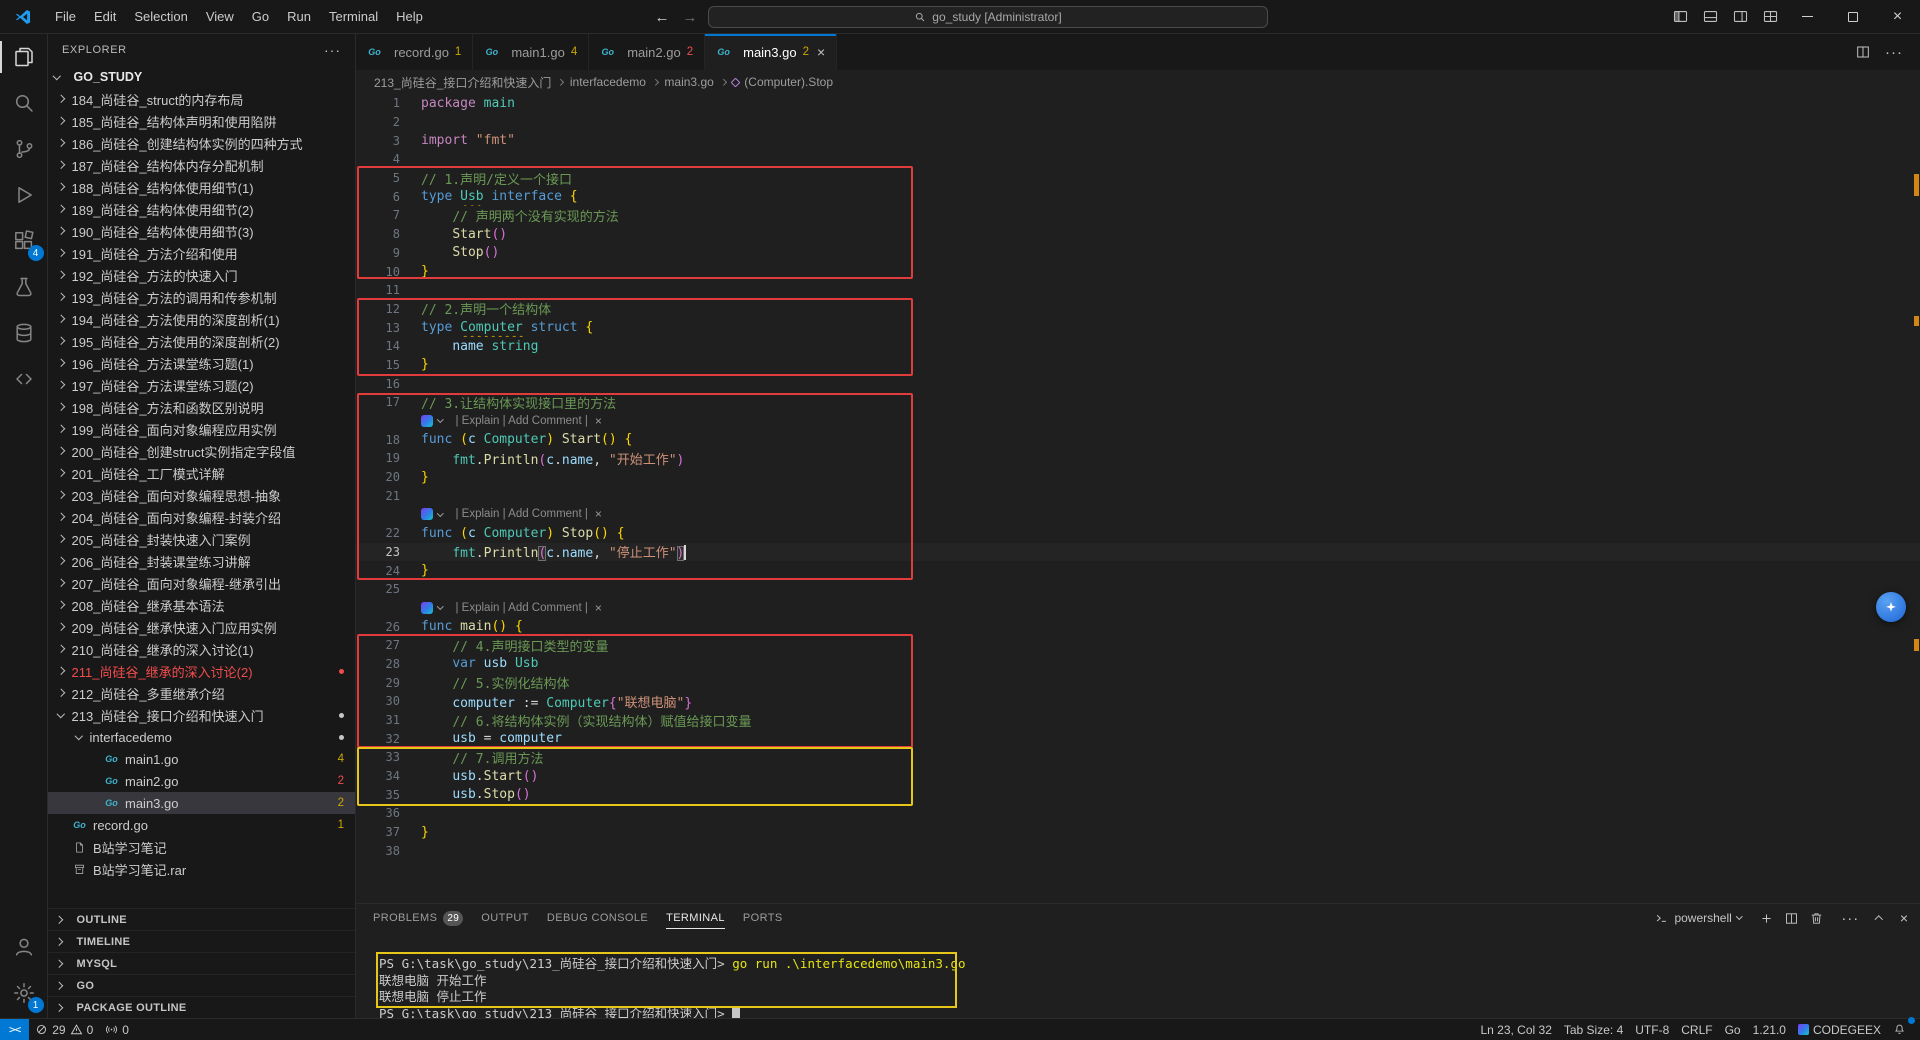 The image size is (1920, 1040). What do you see at coordinates (201, 275) in the screenshot?
I see `explorer-item-192: 192_尚硅谷_方法的快速入门` at bounding box center [201, 275].